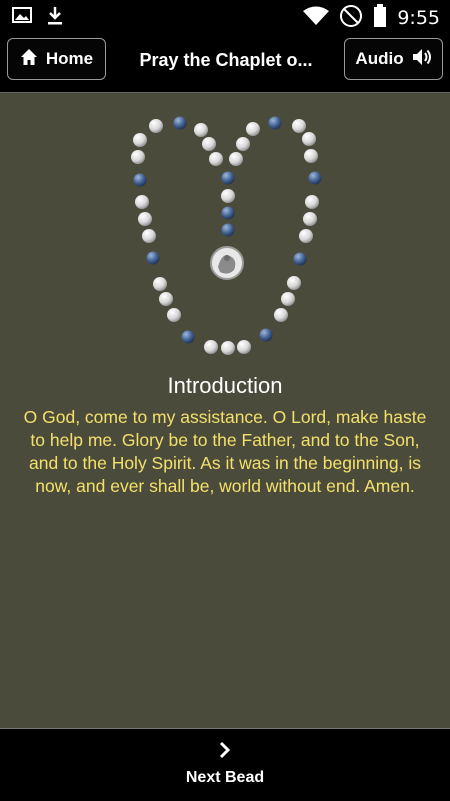 The image size is (450, 801). I want to click on rosary-diagram, so click(226, 235).